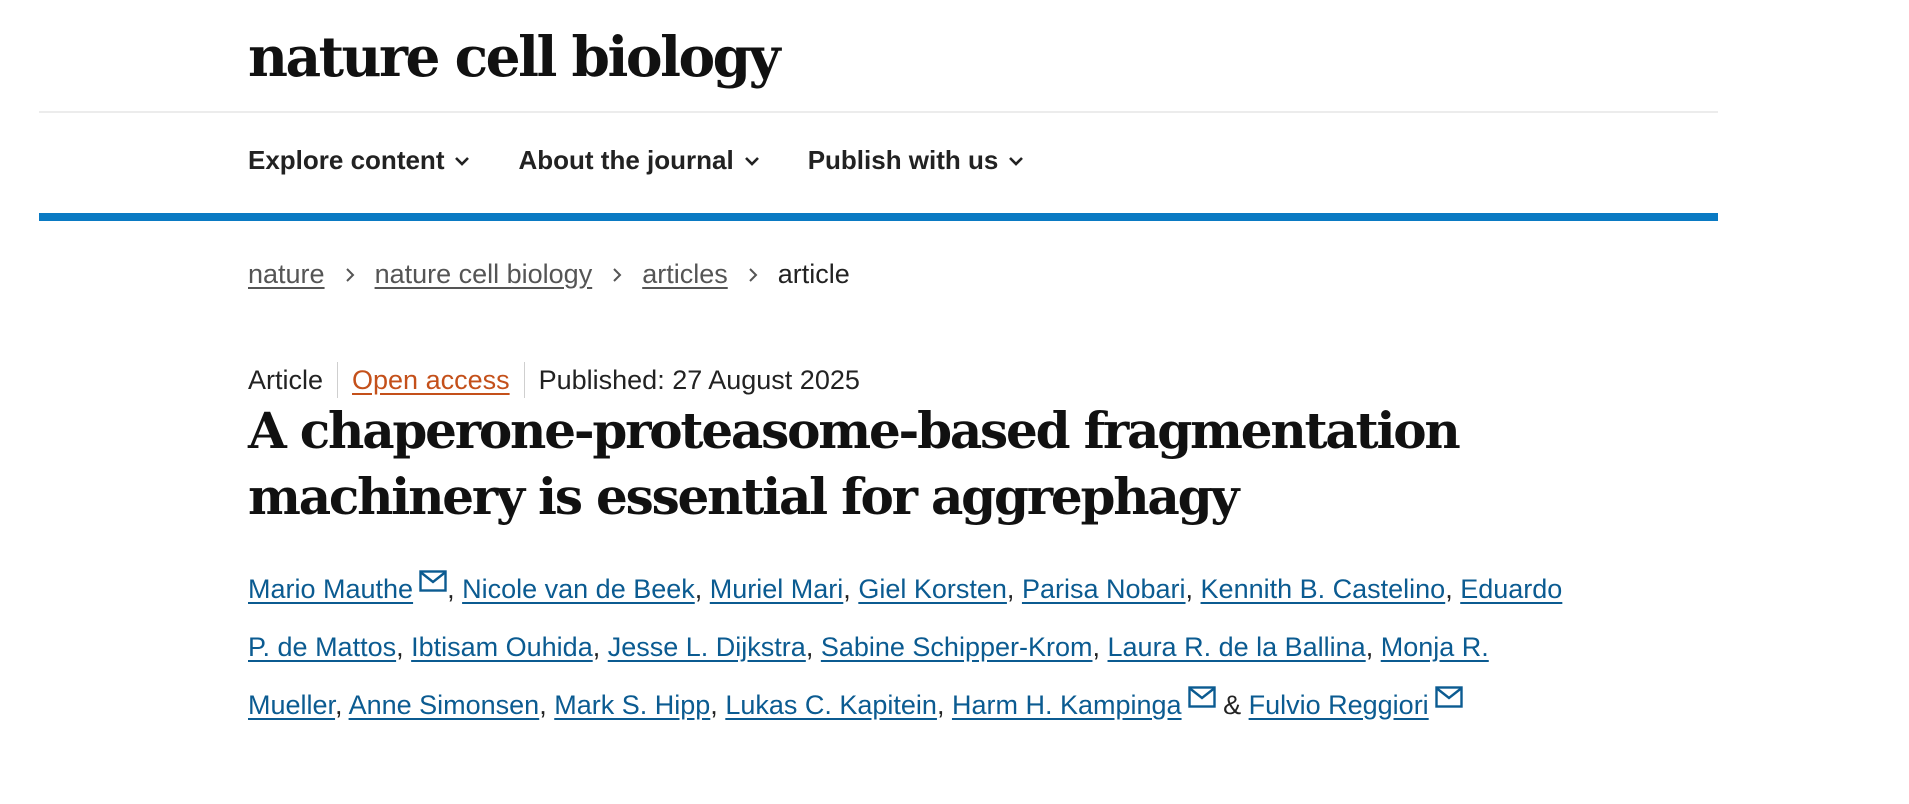 The height and width of the screenshot is (804, 1909). What do you see at coordinates (444, 705) in the screenshot?
I see `author-link: Anne Simonsen` at bounding box center [444, 705].